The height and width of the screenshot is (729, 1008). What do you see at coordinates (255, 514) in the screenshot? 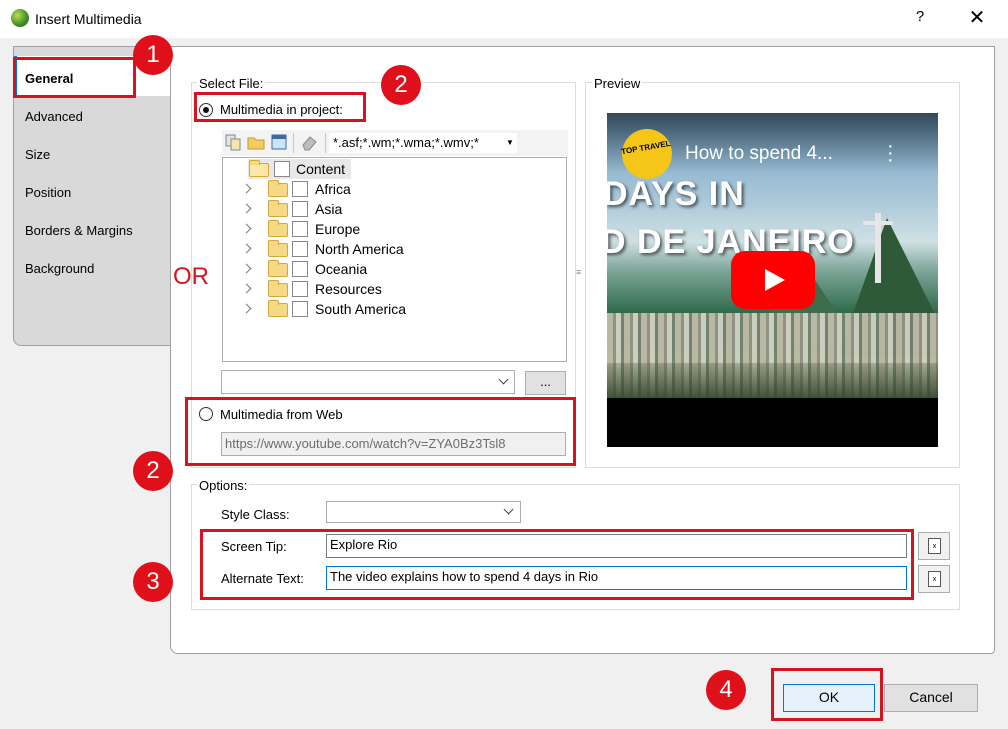
I see `style-class-label: Style Class:` at bounding box center [255, 514].